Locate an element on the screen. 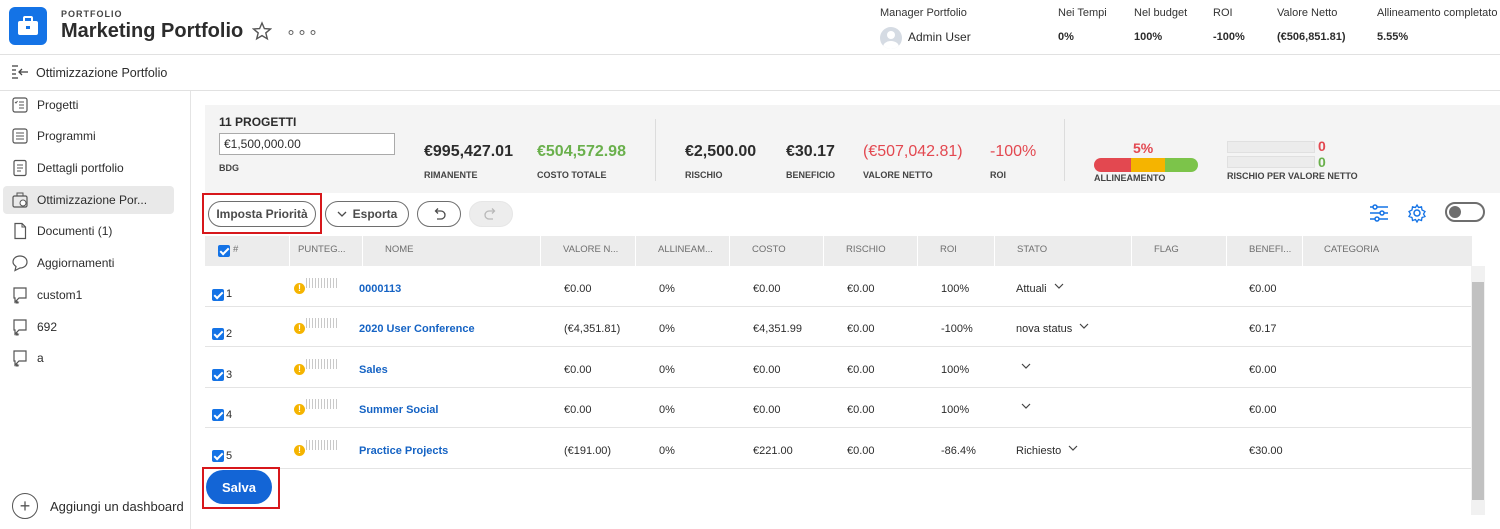 The width and height of the screenshot is (1500, 529). sidebar-item-documents: Documenti (1) is located at coordinates (88, 231).